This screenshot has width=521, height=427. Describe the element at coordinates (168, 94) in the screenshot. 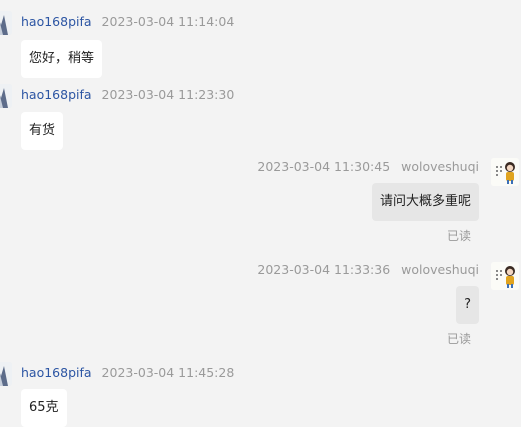

I see `message-timestamp: 2023-03-04 11:23:30` at that location.